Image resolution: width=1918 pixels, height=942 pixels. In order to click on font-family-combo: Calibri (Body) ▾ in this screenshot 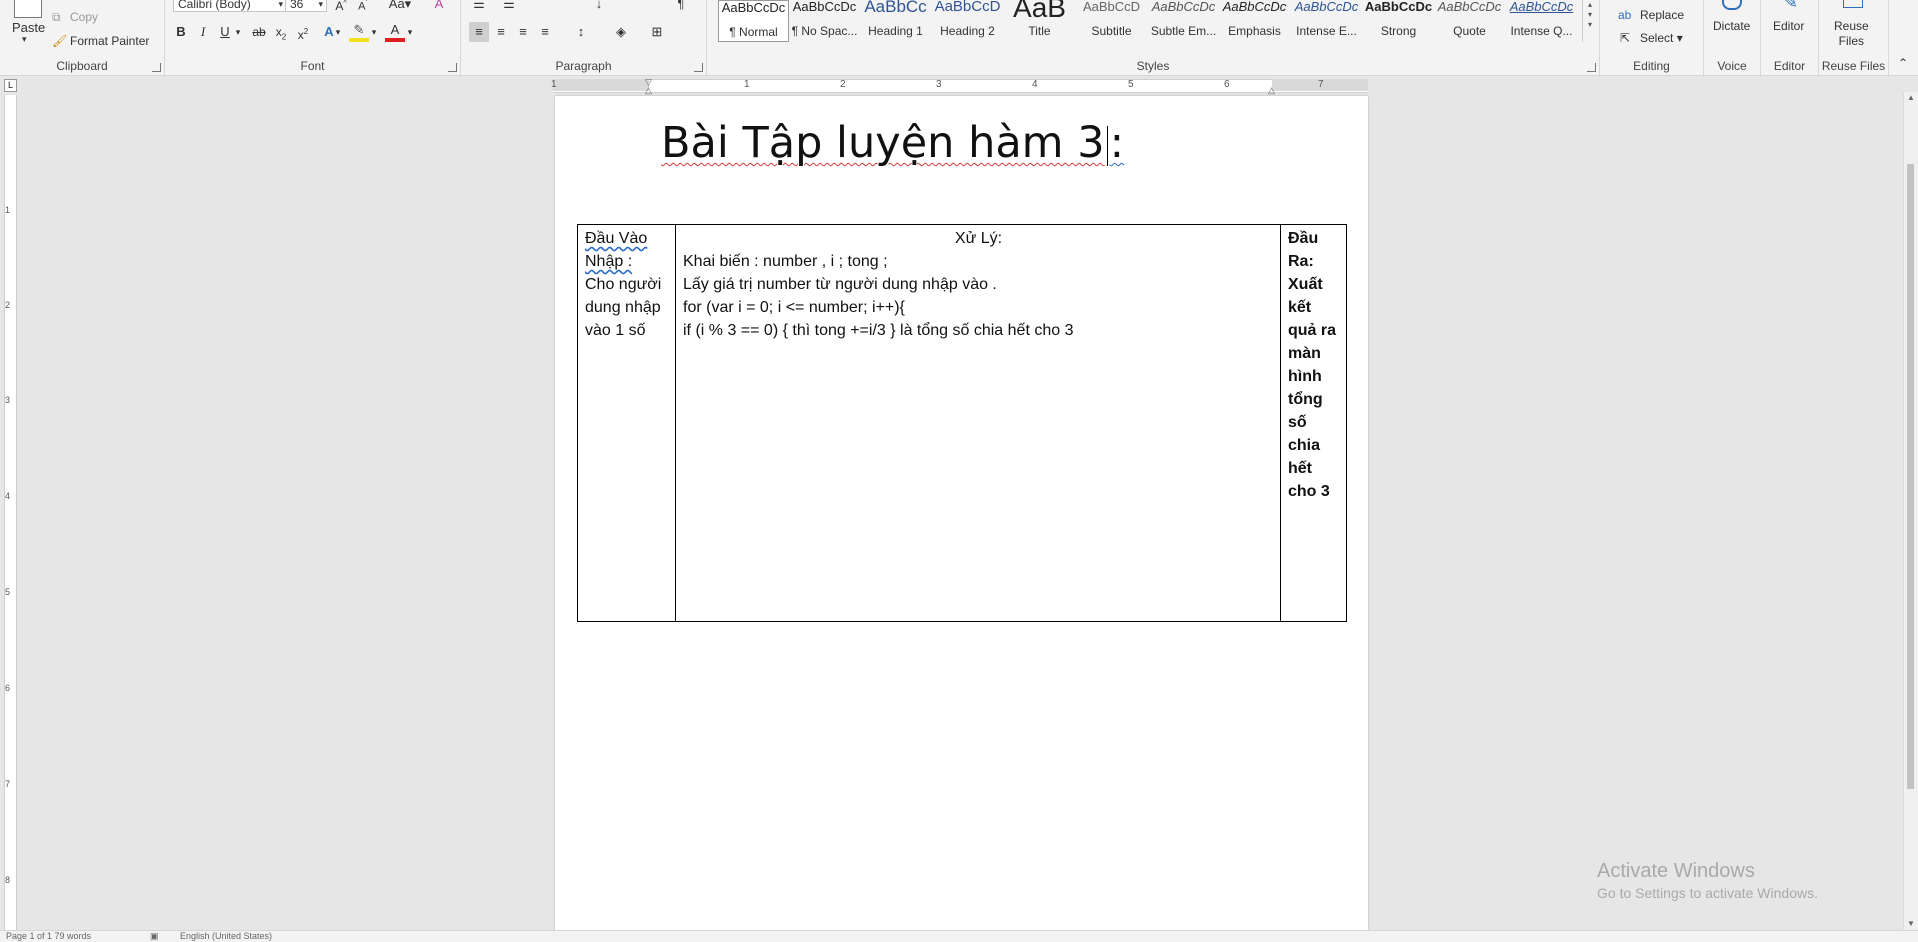, I will do `click(230, 6)`.